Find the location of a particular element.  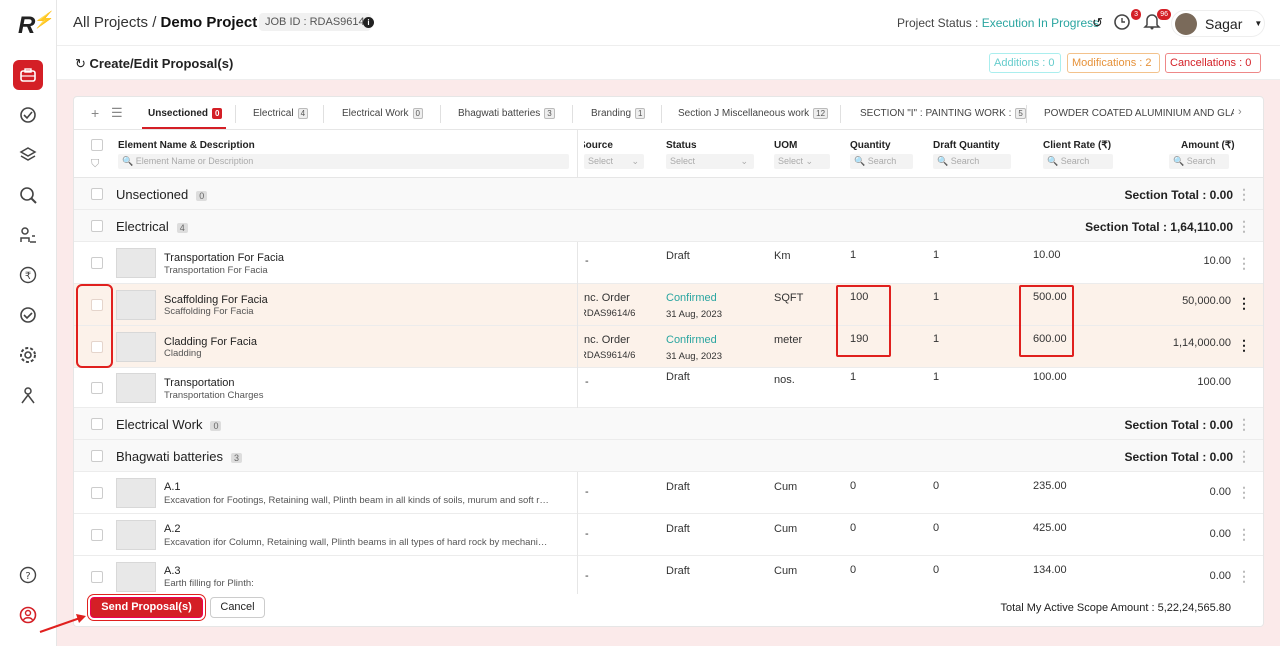

item-name: A.3 is located at coordinates (172, 571).